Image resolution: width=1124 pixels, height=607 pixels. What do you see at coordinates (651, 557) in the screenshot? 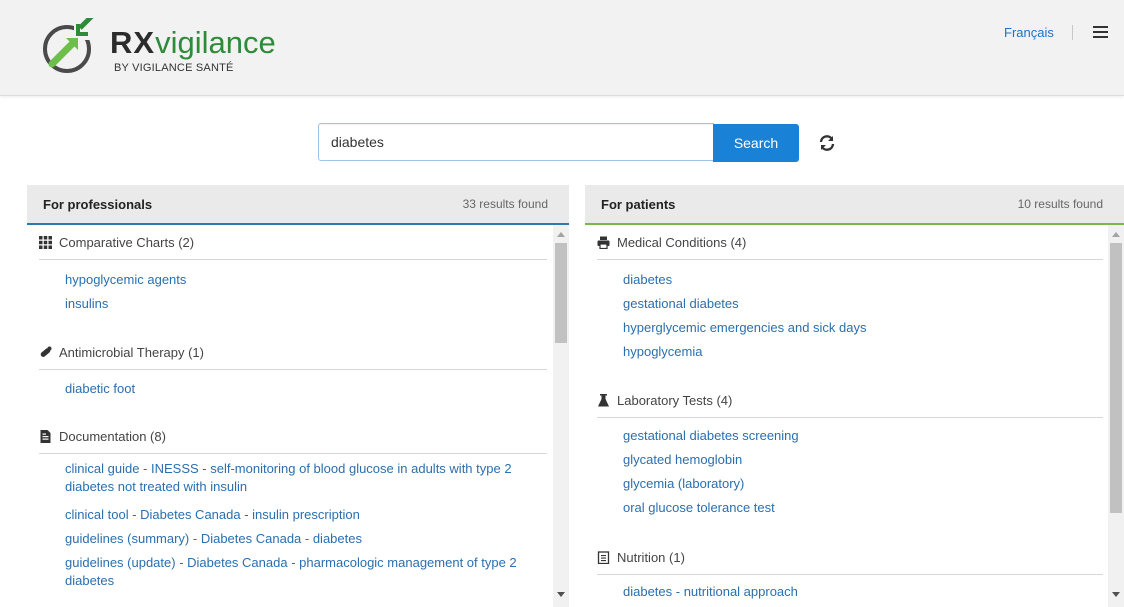
I see `category-label: Nutrition (1)` at bounding box center [651, 557].